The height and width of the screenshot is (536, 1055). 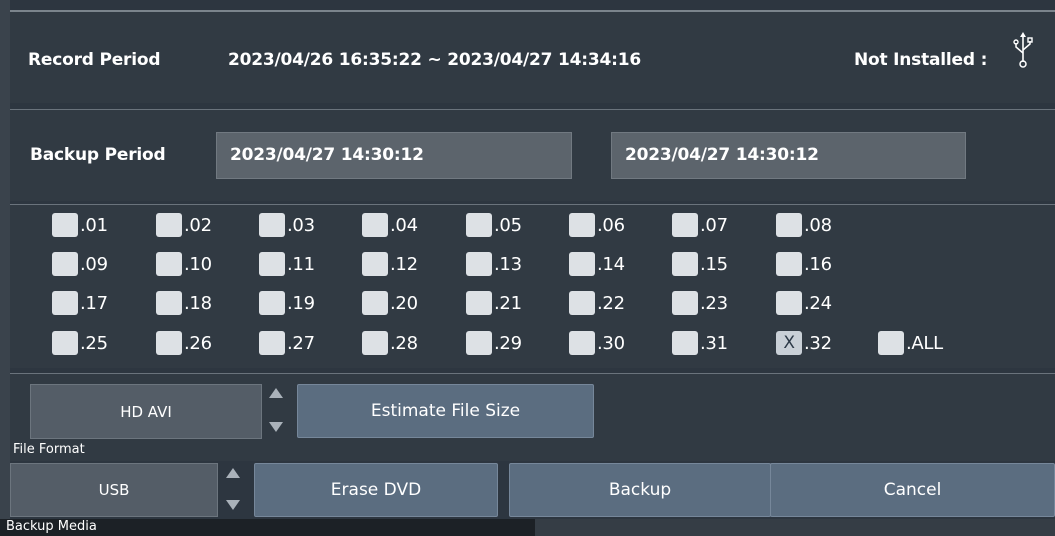 What do you see at coordinates (508, 303) in the screenshot?
I see `checkbox-label: .21` at bounding box center [508, 303].